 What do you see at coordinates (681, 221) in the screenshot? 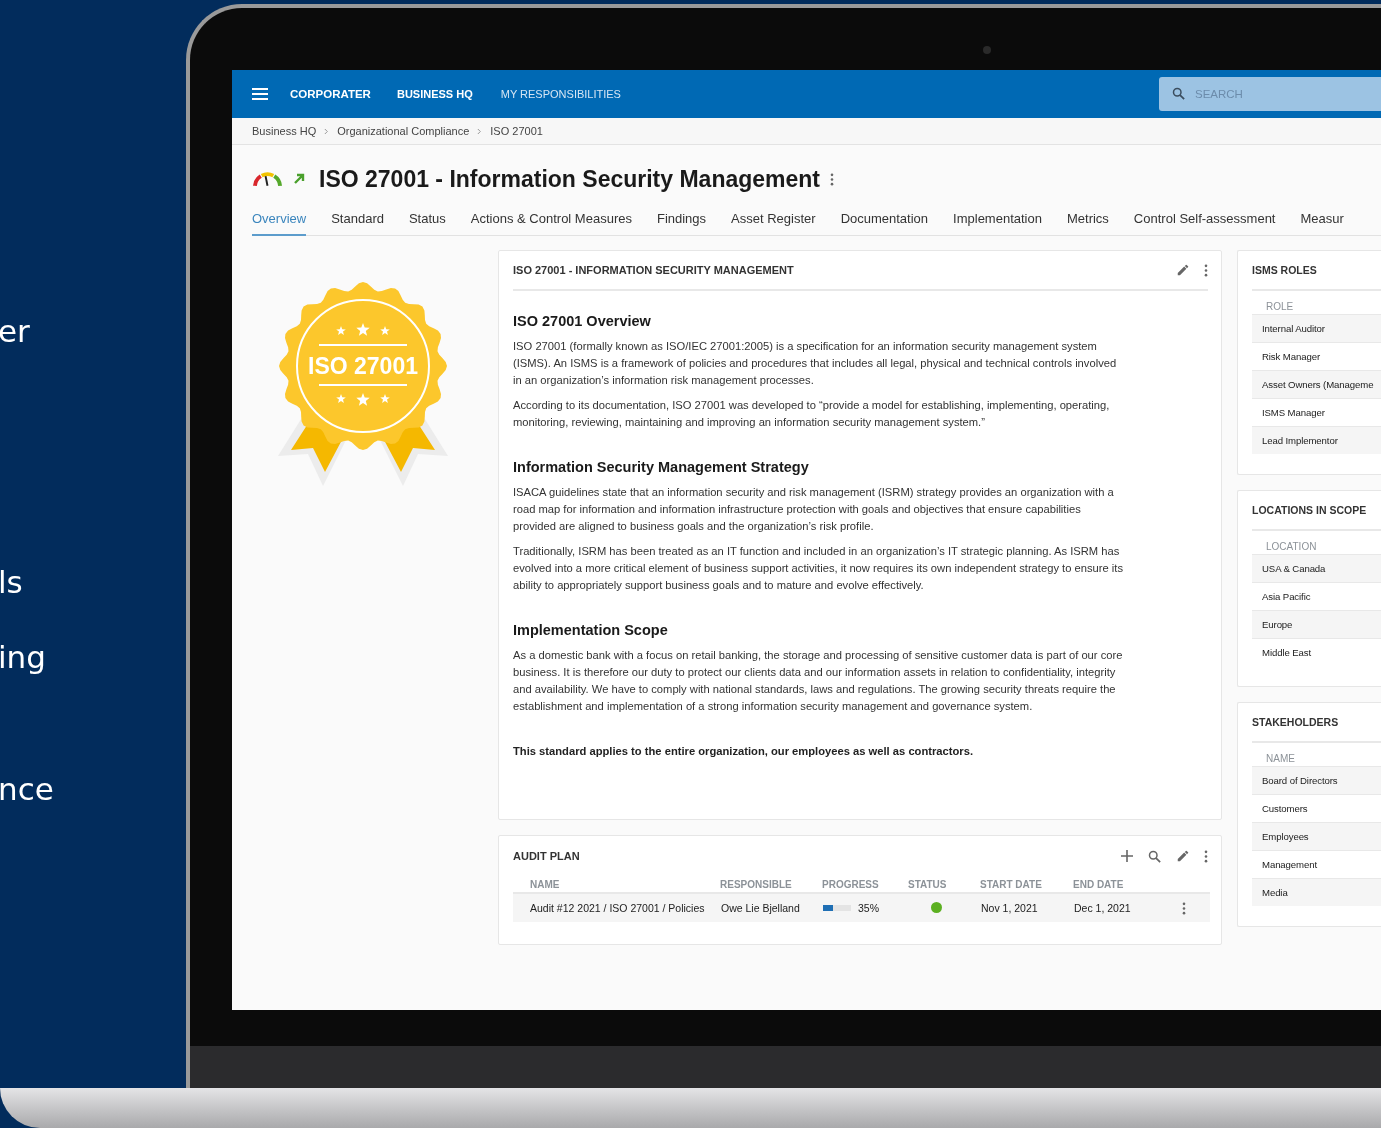
I see `tab: Findings` at bounding box center [681, 221].